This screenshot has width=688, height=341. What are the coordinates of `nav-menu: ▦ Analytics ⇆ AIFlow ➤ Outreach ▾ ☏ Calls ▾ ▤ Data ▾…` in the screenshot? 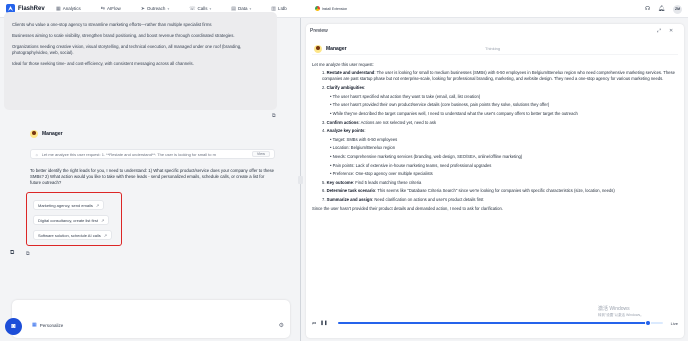 It's located at (181, 9).